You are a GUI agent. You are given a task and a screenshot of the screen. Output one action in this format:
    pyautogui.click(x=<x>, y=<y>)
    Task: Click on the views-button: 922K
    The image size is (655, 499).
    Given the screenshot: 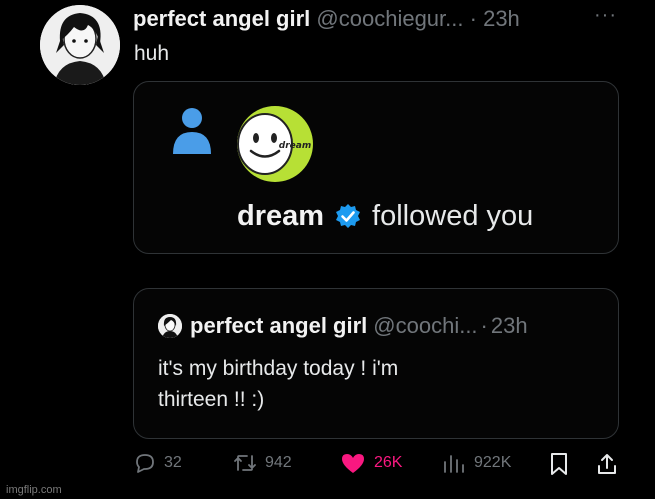 What is the action you would take?
    pyautogui.click(x=476, y=463)
    